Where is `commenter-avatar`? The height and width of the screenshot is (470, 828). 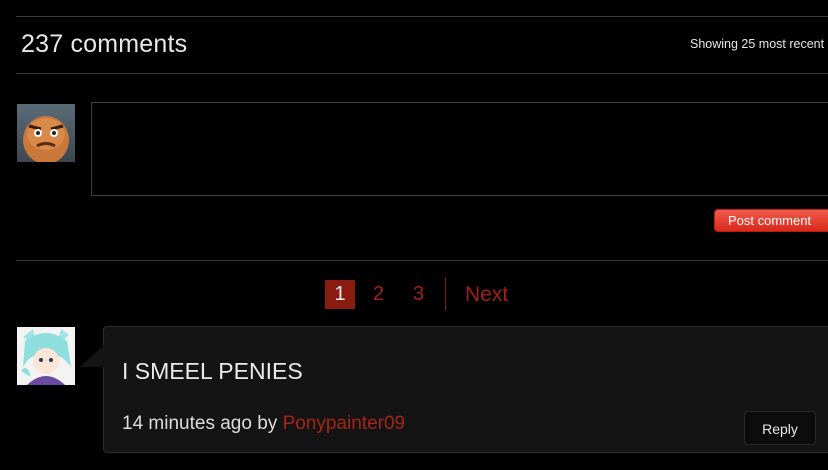 commenter-avatar is located at coordinates (46, 356).